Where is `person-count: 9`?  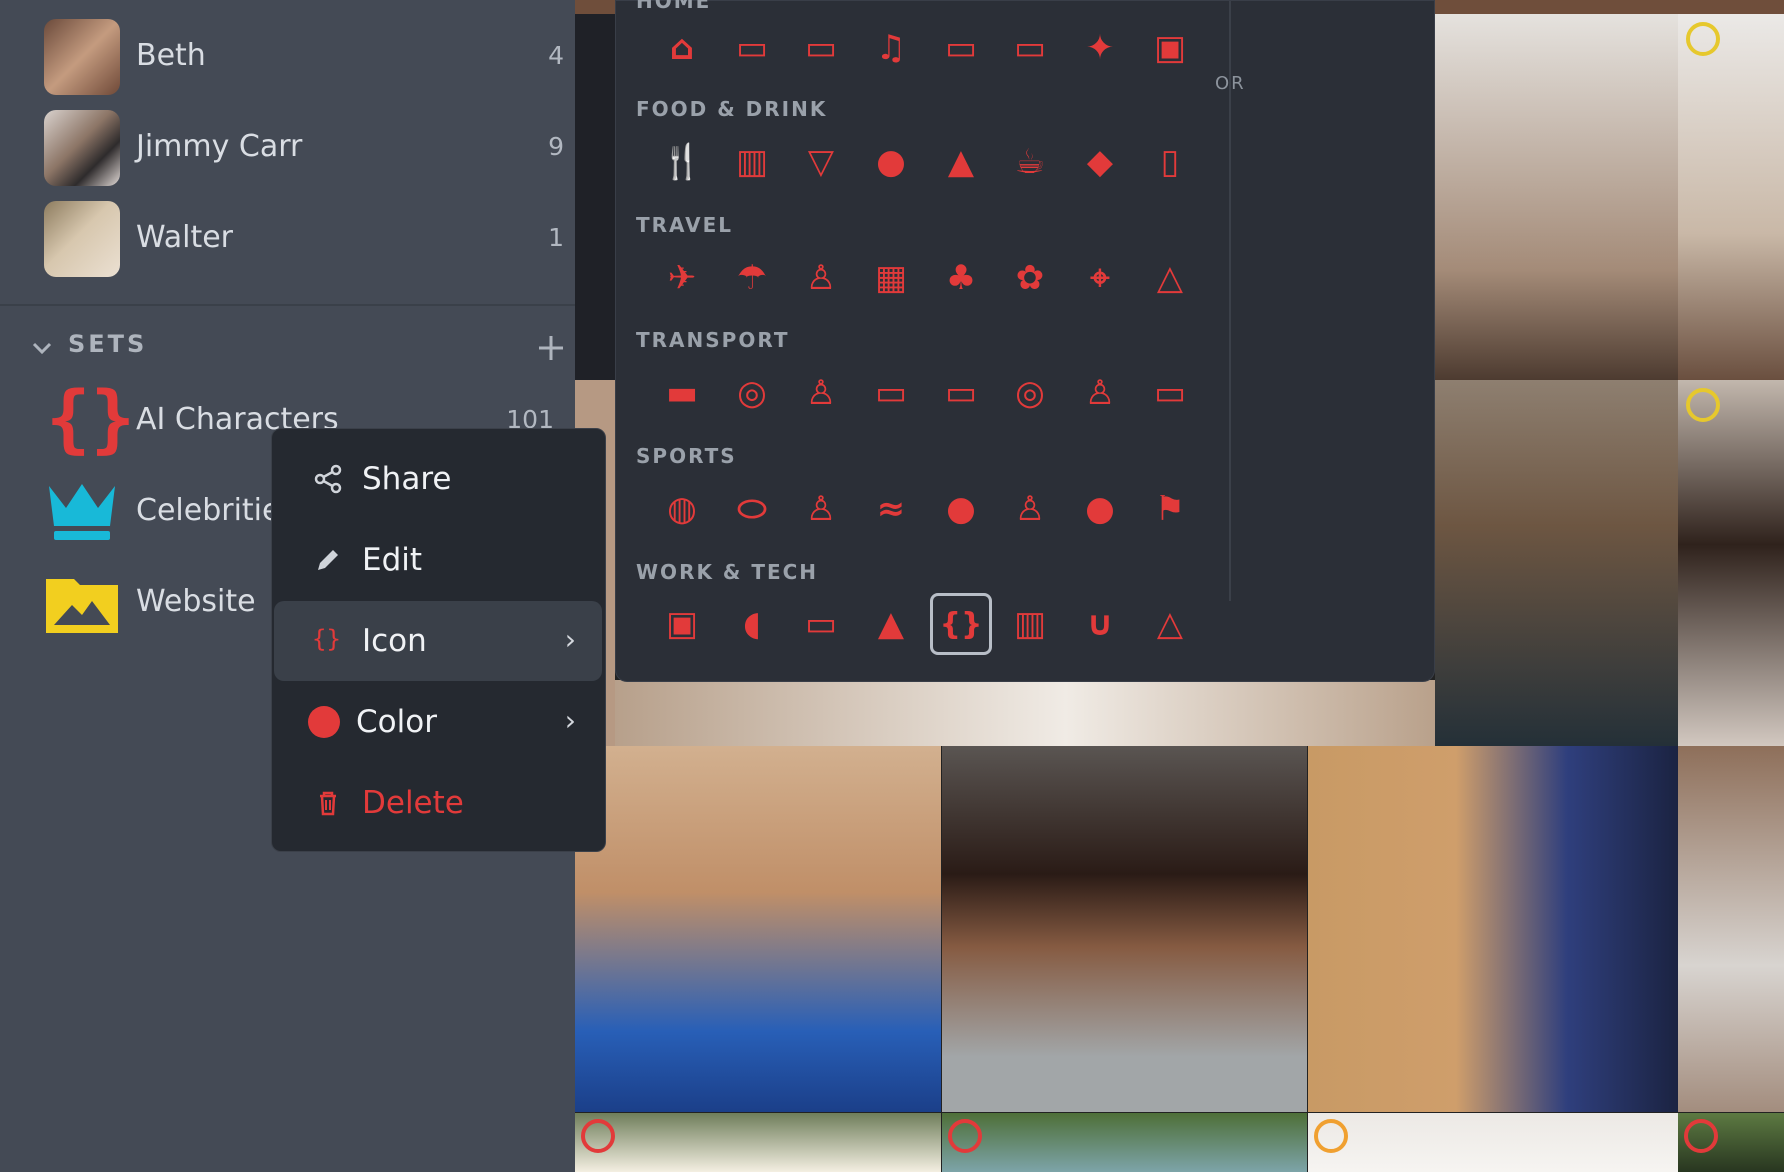
person-count: 9 is located at coordinates (556, 146).